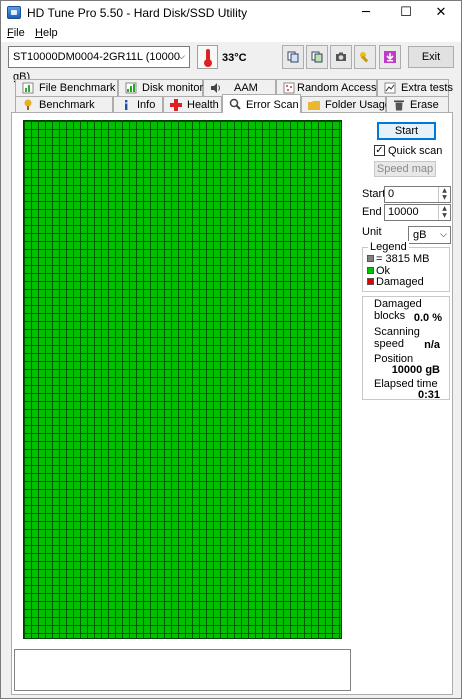 The height and width of the screenshot is (699, 462). Describe the element at coordinates (19, 33) in the screenshot. I see `menu-file-label: ile` at that location.